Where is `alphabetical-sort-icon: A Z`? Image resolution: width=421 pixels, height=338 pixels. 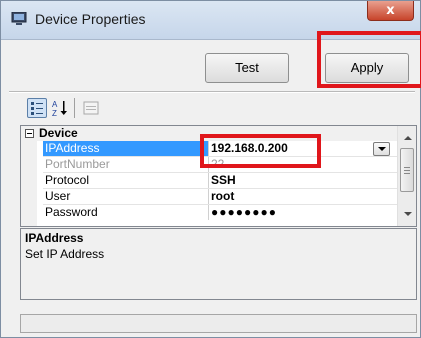
alphabetical-sort-icon: A Z is located at coordinates (61, 108).